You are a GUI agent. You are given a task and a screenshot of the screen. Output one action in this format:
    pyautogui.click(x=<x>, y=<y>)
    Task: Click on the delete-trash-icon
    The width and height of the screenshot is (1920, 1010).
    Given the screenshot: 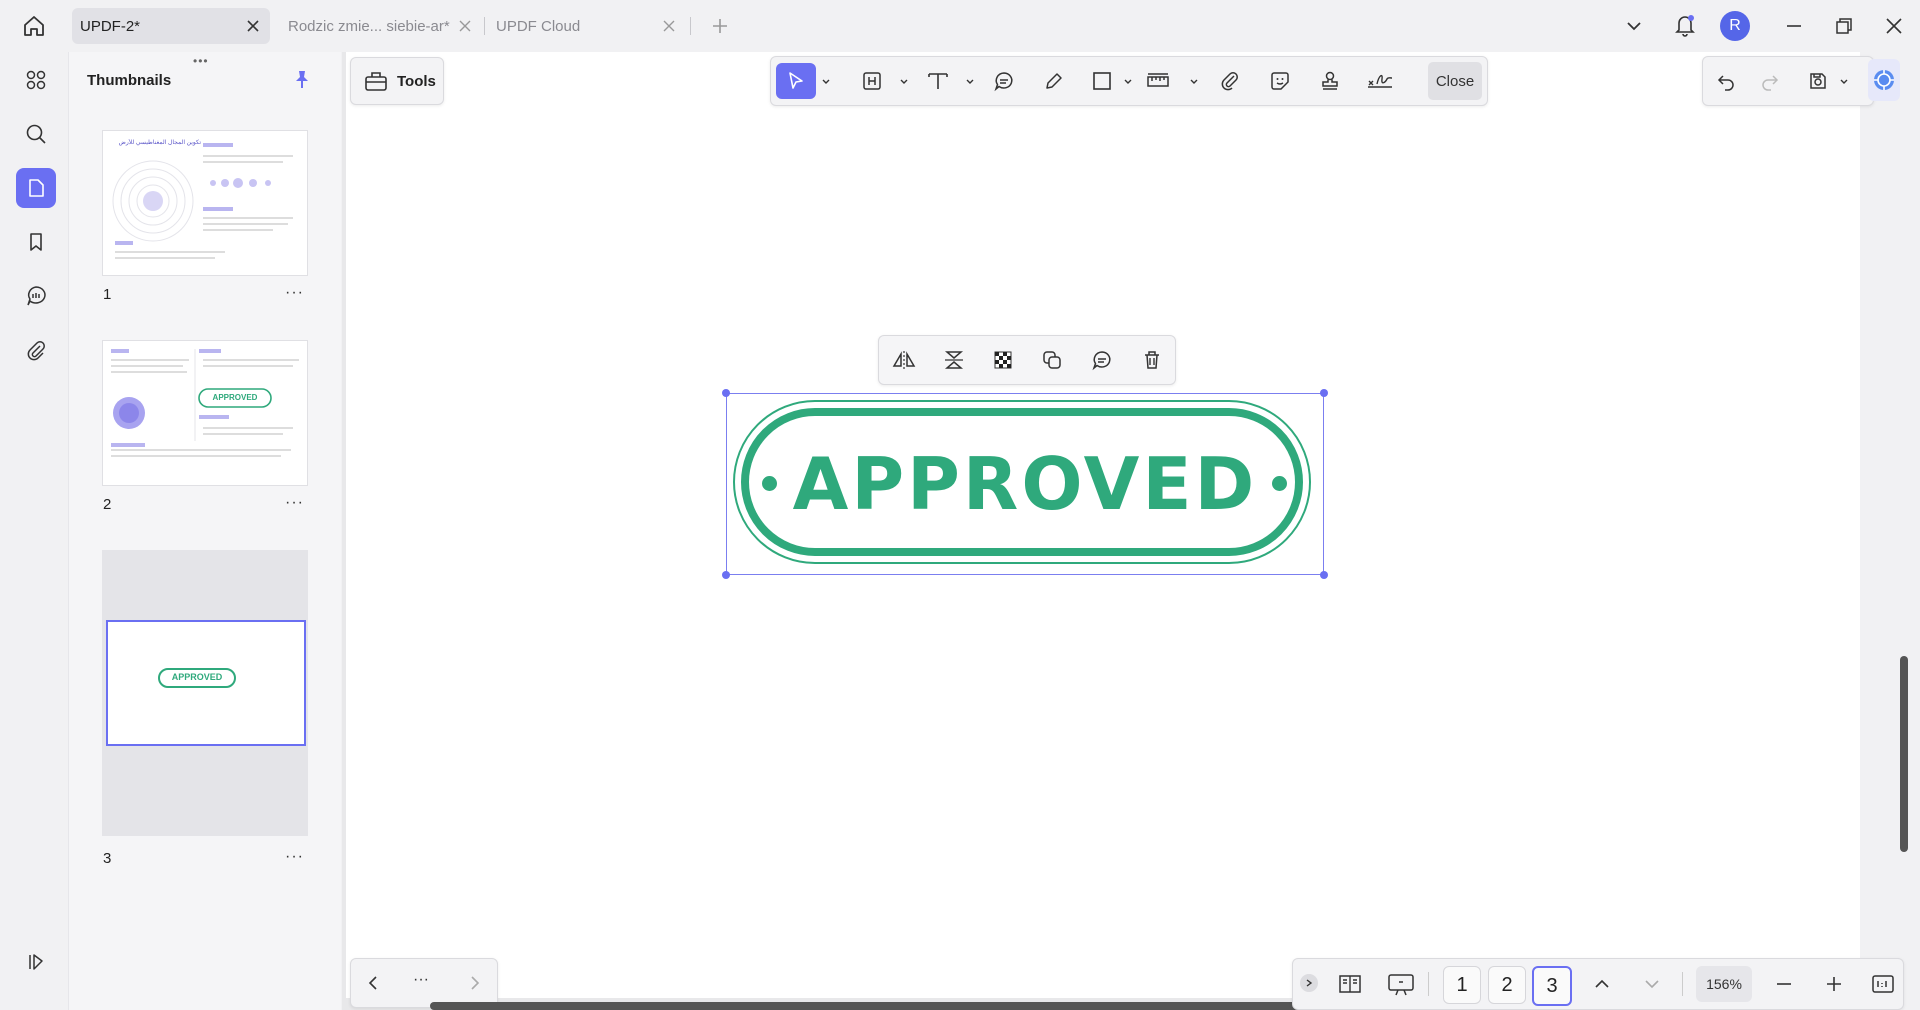 What is the action you would take?
    pyautogui.click(x=1152, y=360)
    